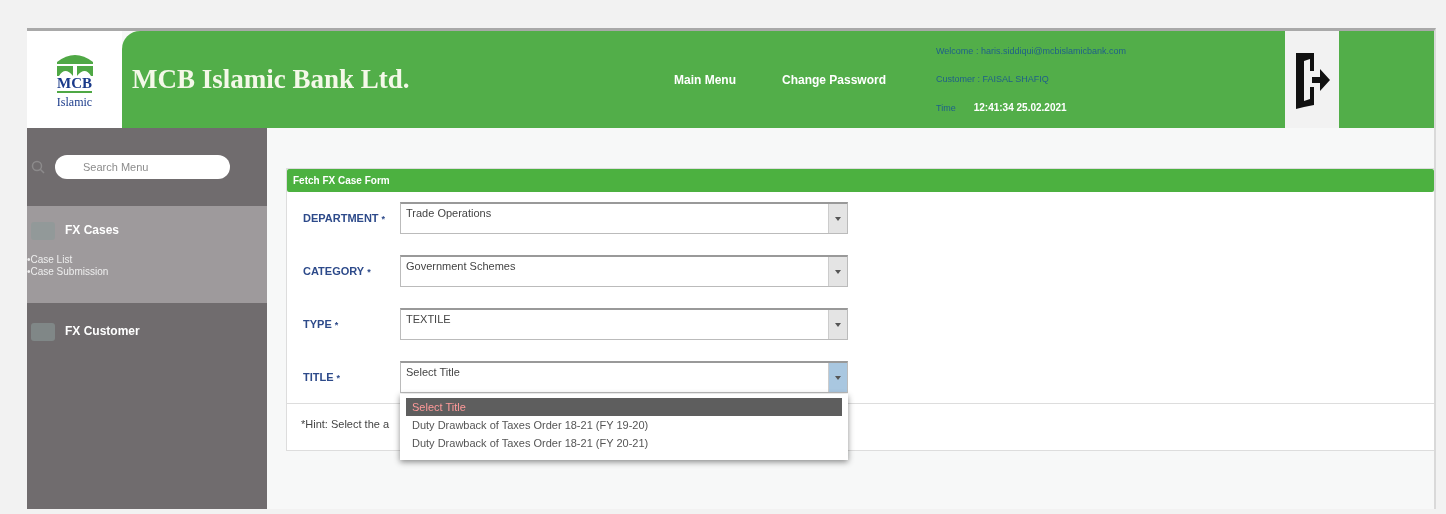 Image resolution: width=1446 pixels, height=514 pixels. I want to click on menu-section: FX Cases, so click(147, 230).